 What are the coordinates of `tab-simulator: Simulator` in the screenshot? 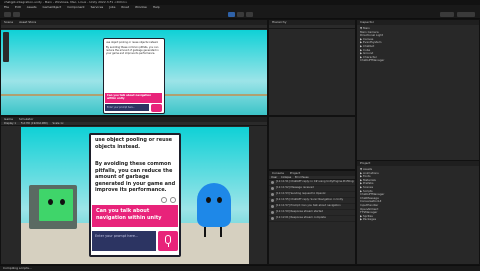 It's located at (26, 119).